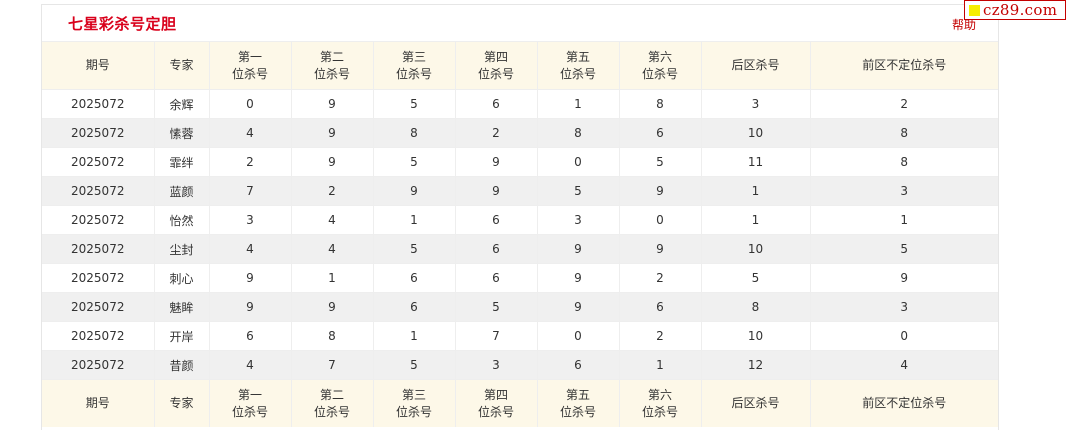 The image size is (1066, 430). What do you see at coordinates (756, 365) in the screenshot?
I see `kill-number-cell: 12` at bounding box center [756, 365].